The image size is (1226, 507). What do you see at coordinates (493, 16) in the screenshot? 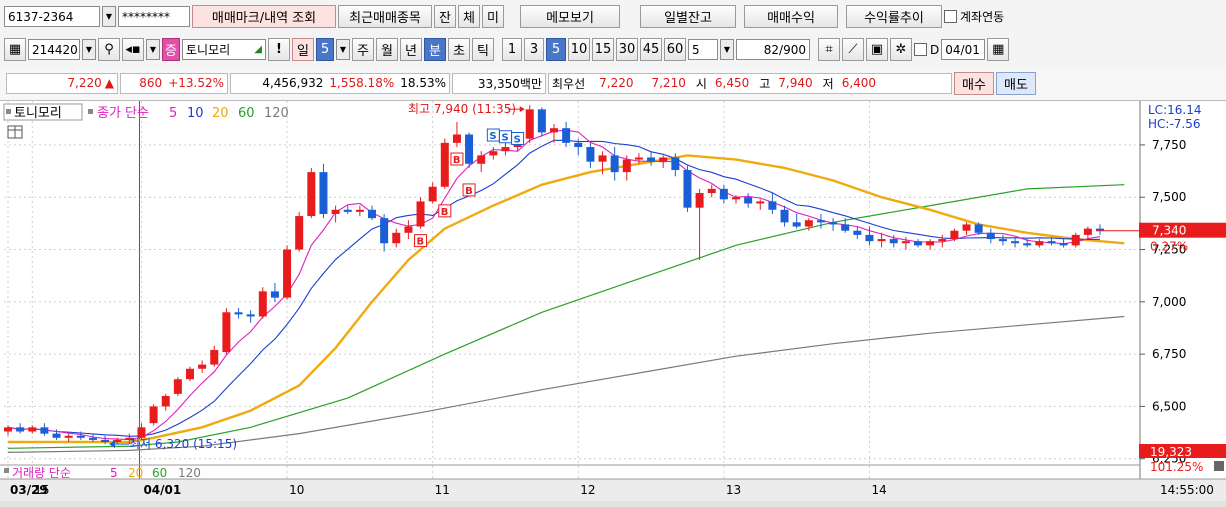
I see `unexecuted-button: 미` at bounding box center [493, 16].